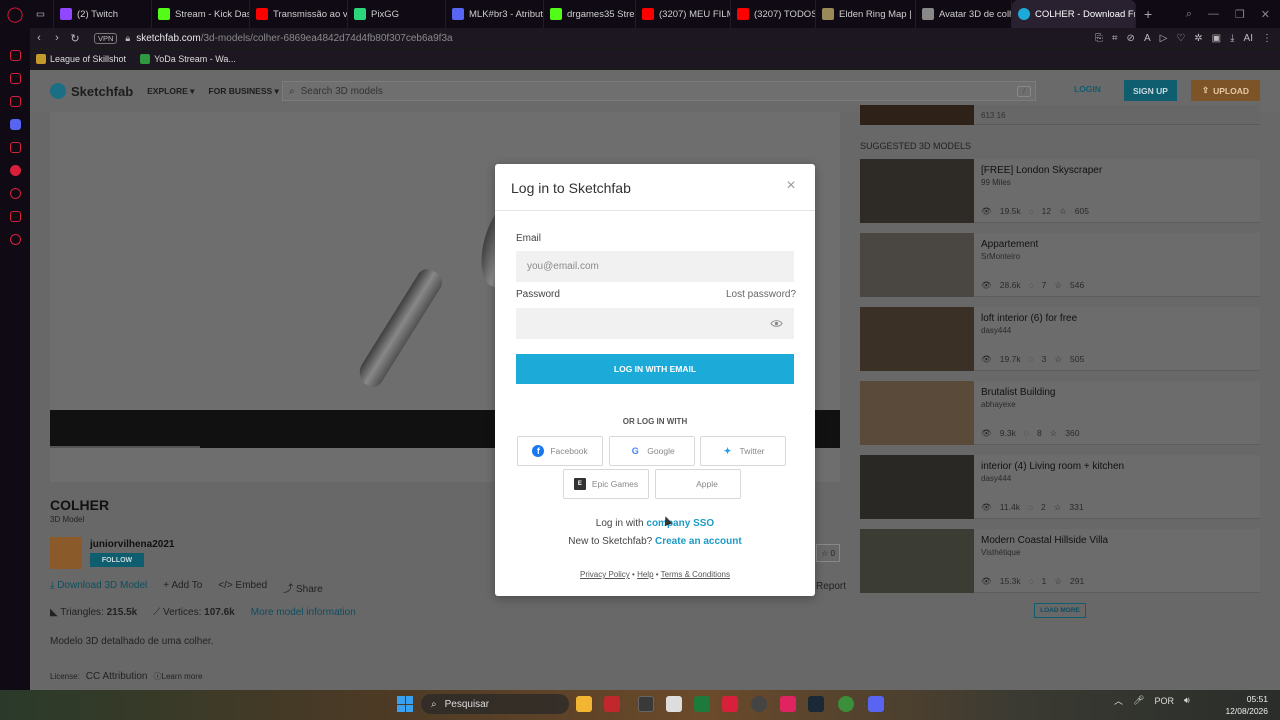  Describe the element at coordinates (1248, 38) in the screenshot. I see `ai-icon: AI` at that location.